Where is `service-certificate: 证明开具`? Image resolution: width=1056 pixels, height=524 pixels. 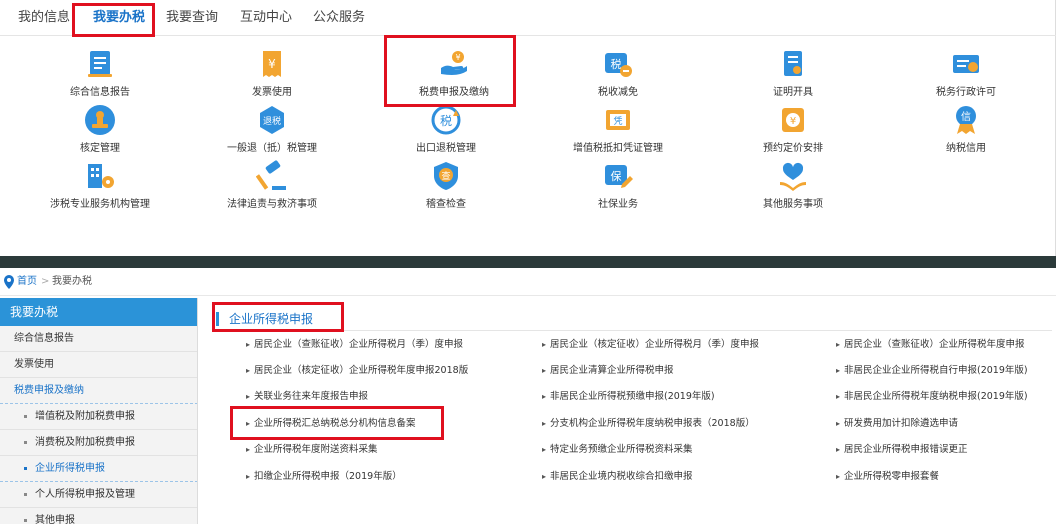
service-certificate: 证明开具 is located at coordinates (793, 75).